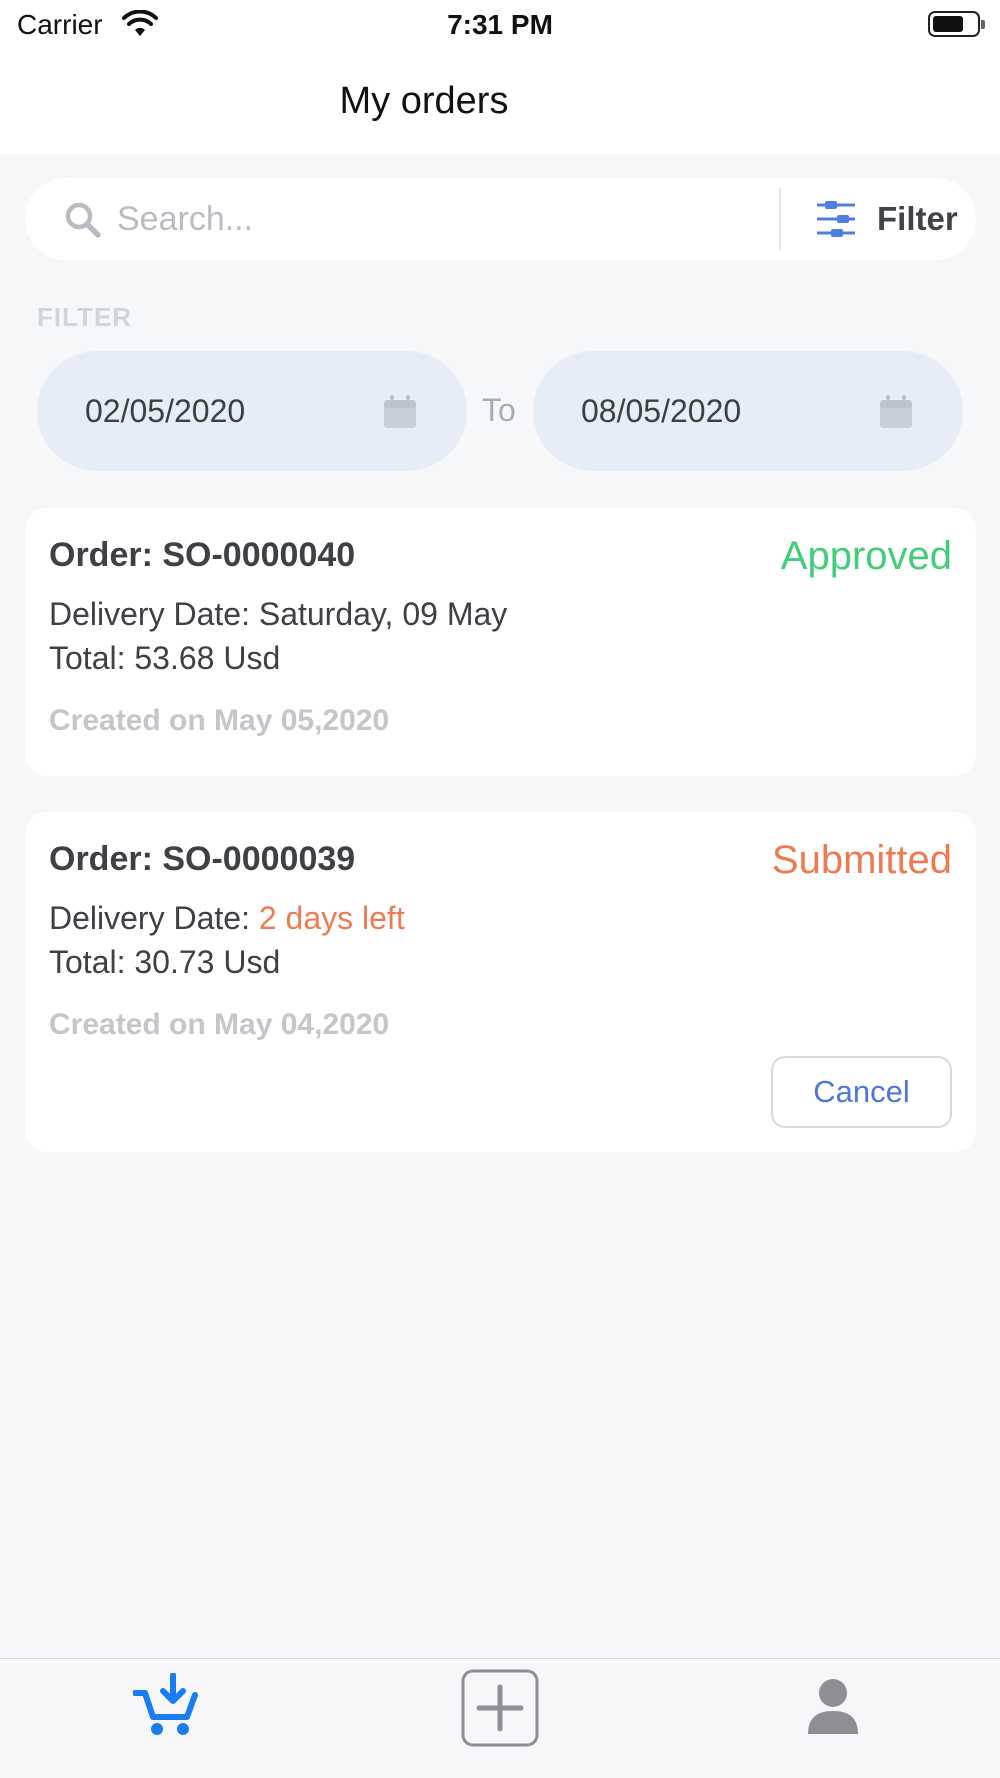 The width and height of the screenshot is (1000, 1778). I want to click on add-square-icon, so click(500, 1710).